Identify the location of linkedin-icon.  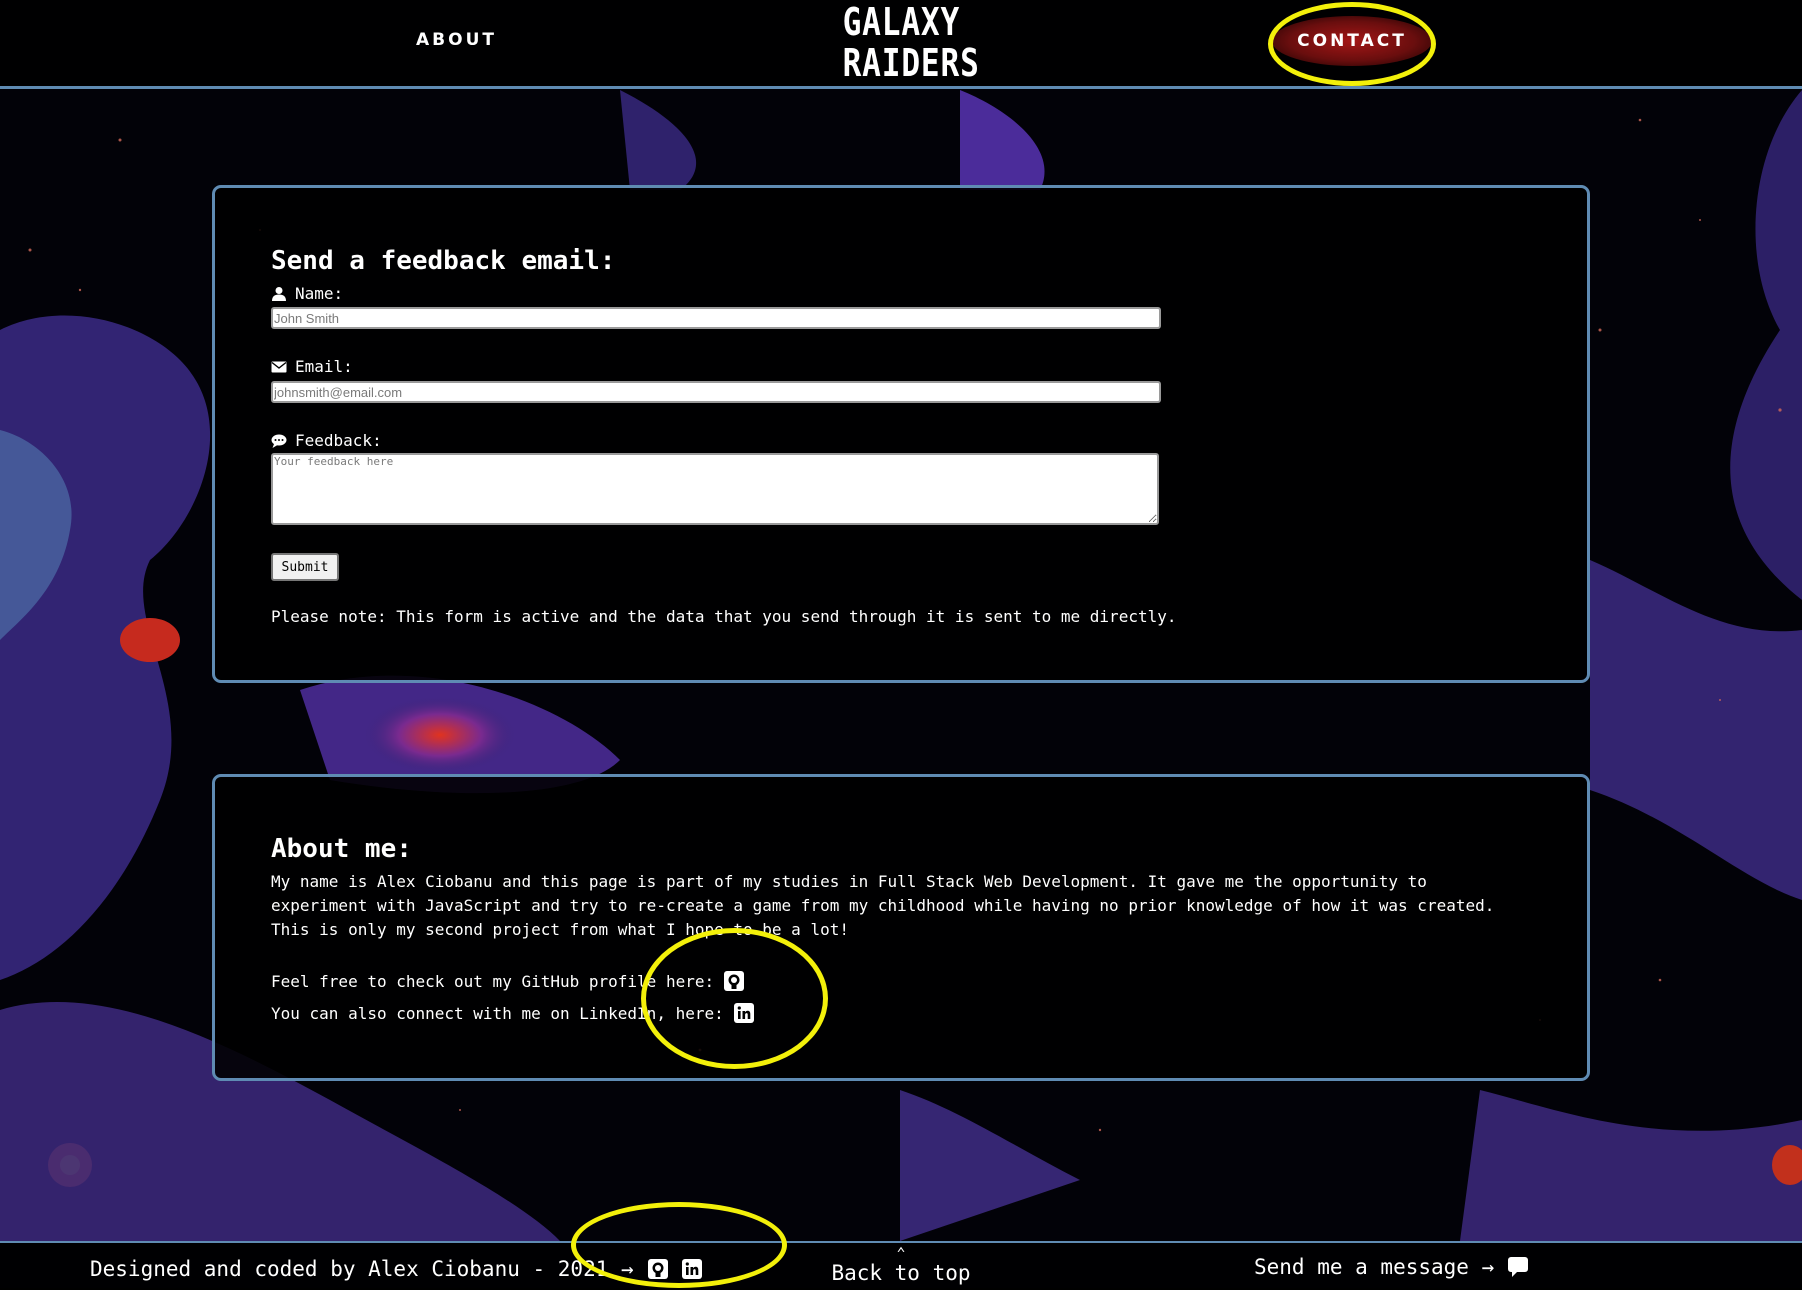
(743, 1013).